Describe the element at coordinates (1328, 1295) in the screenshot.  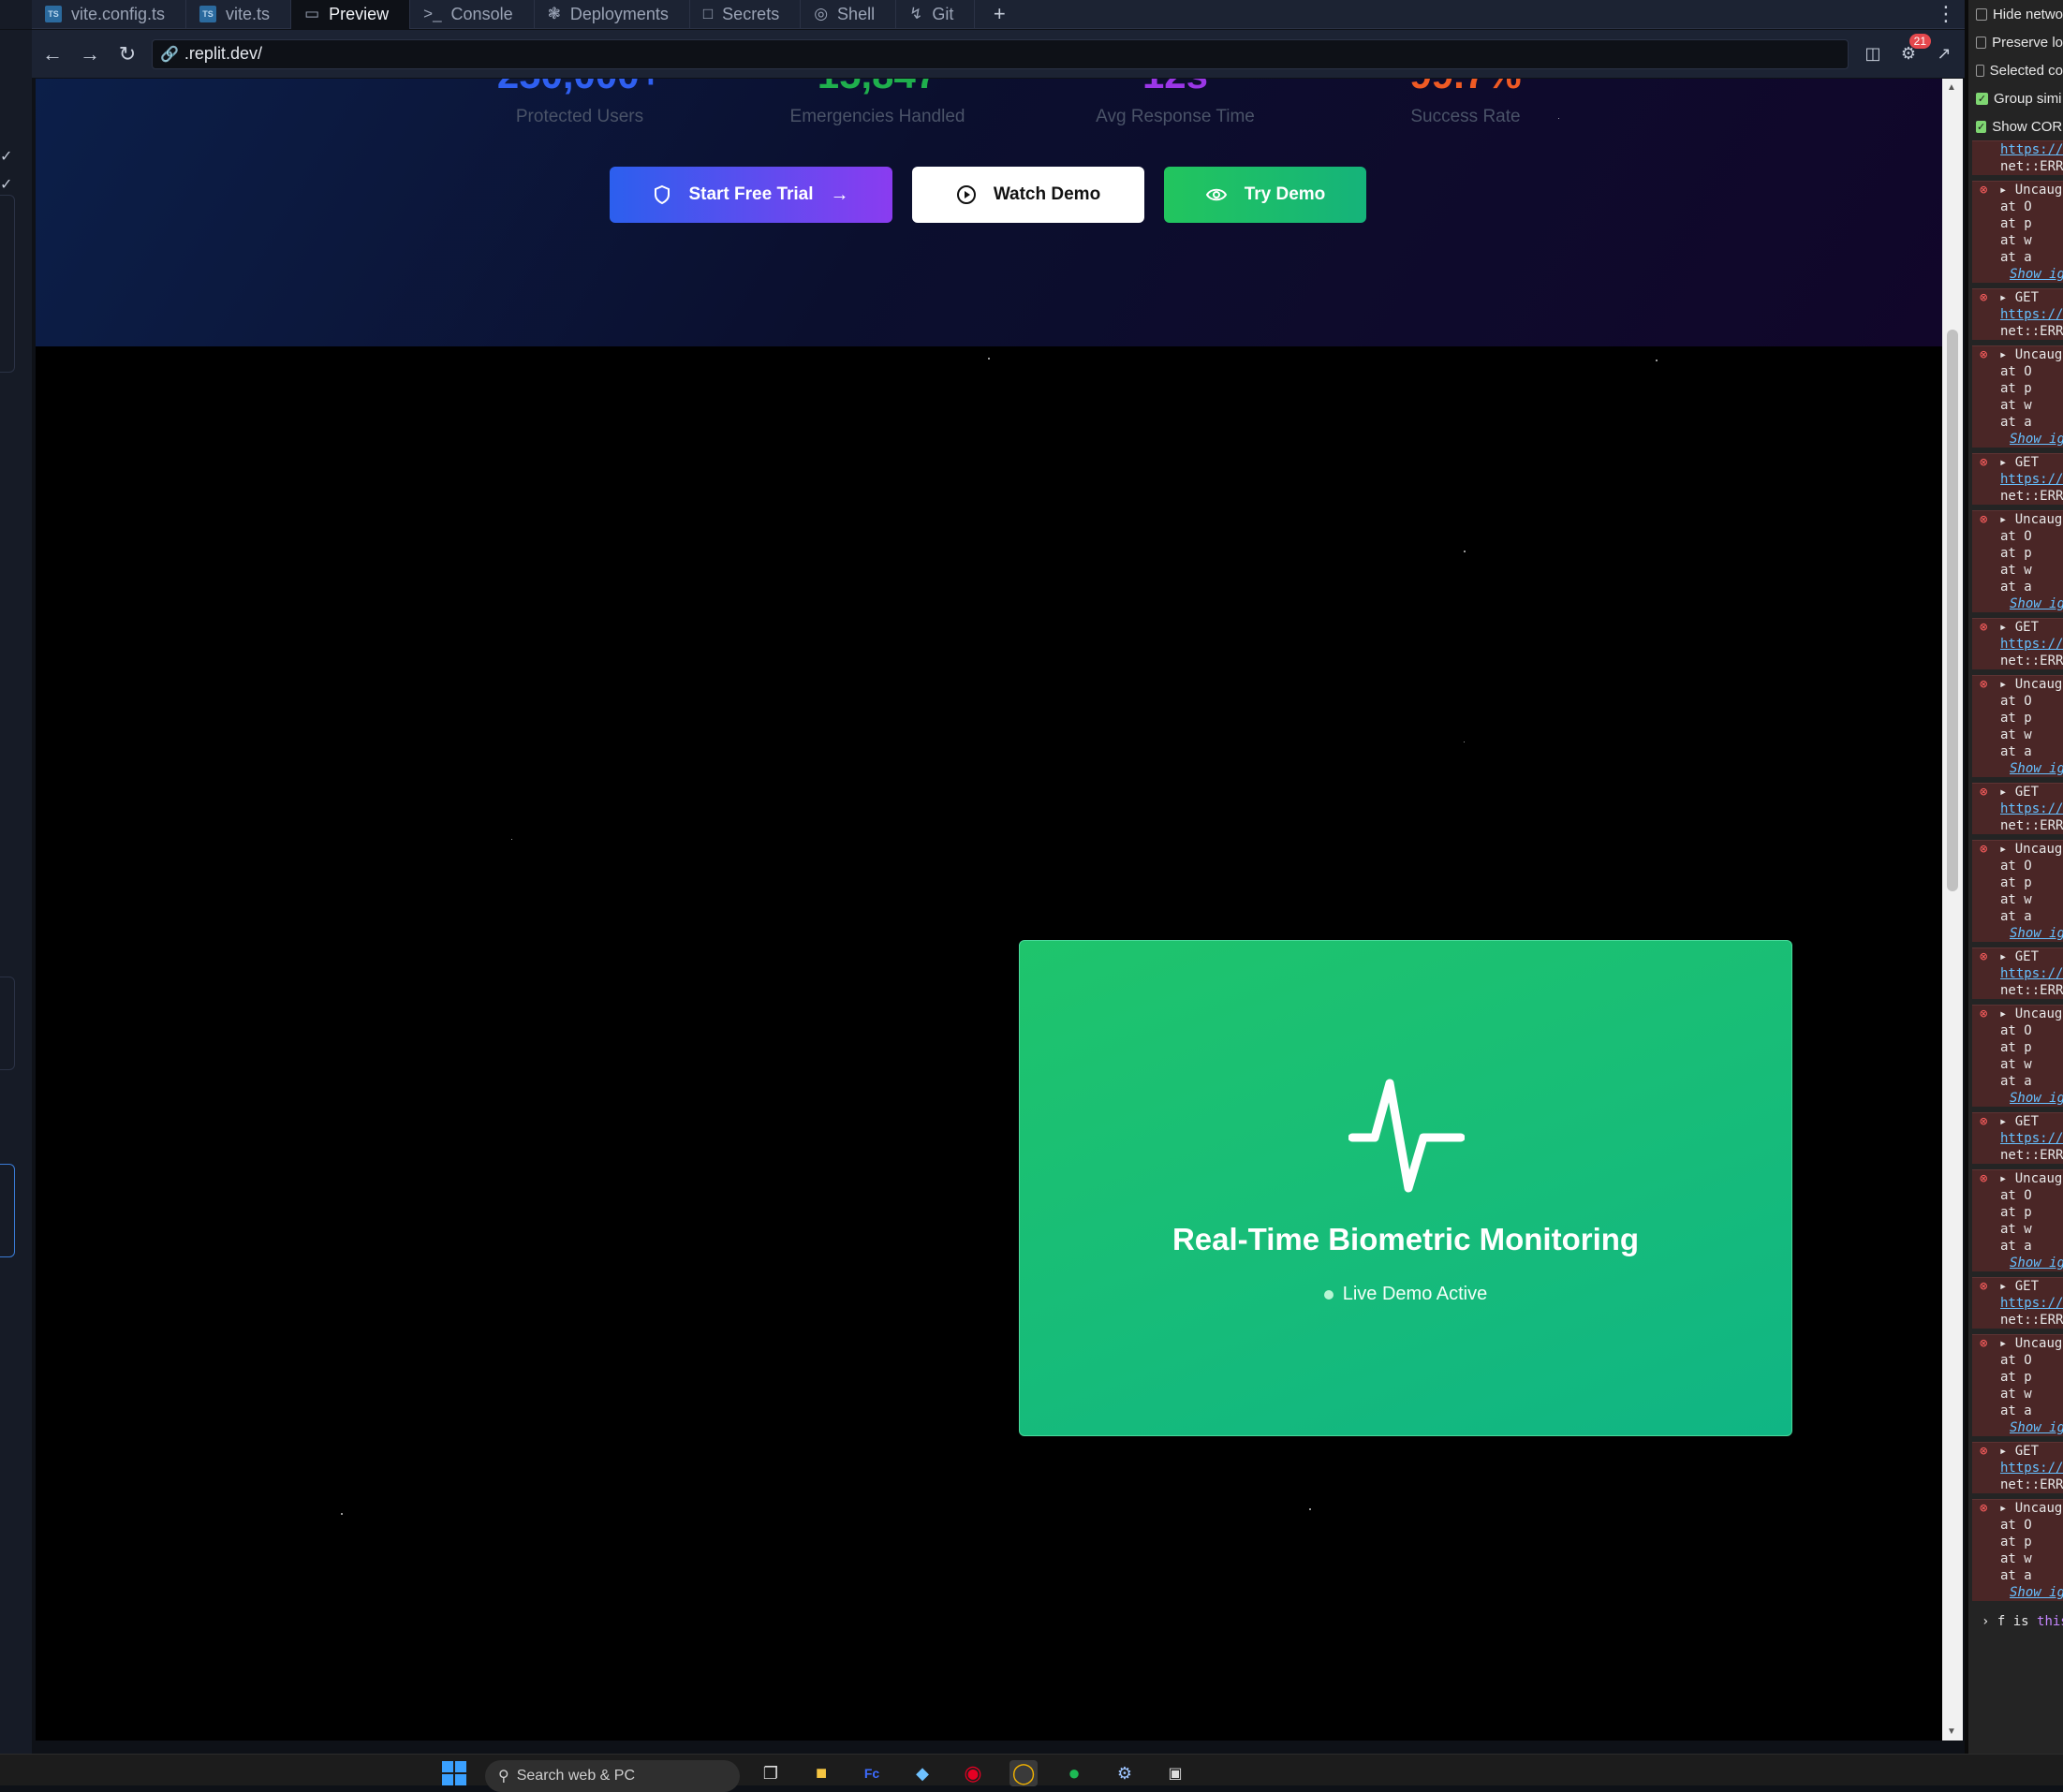
I see `status-dot` at that location.